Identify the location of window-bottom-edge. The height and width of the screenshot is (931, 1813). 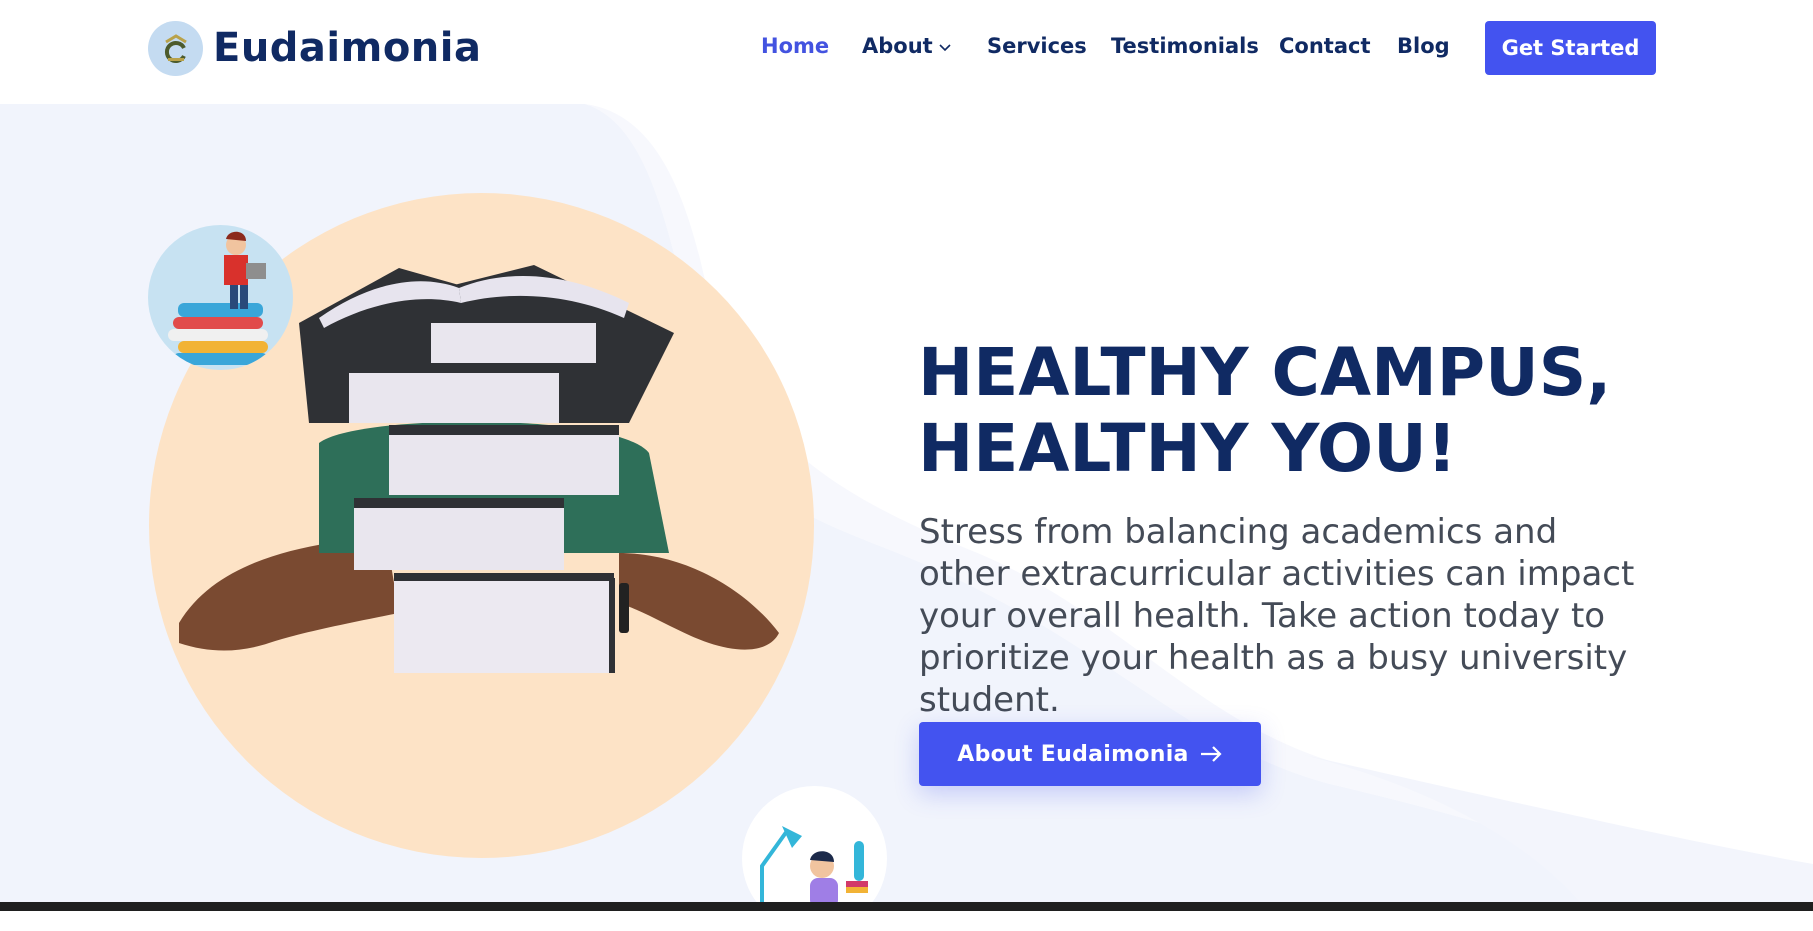
(906, 906).